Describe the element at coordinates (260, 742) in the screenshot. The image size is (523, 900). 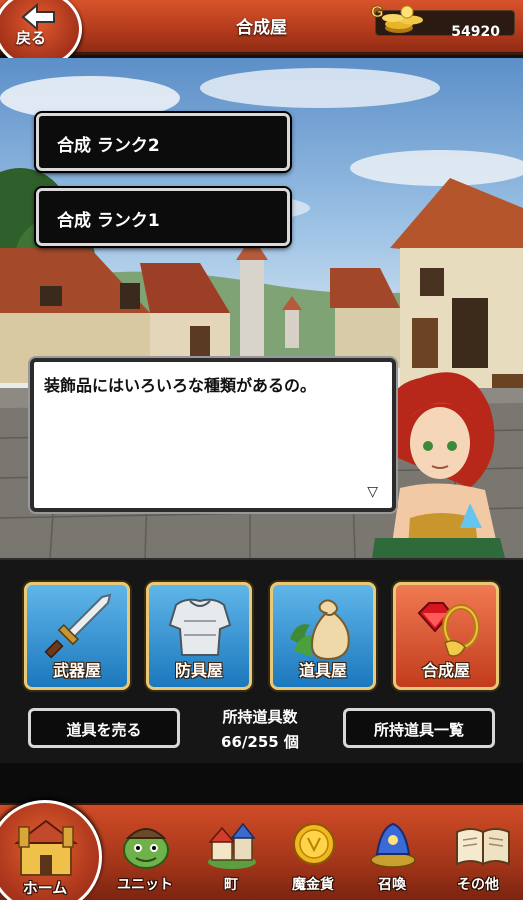
I see `inventory-count: 66/255 個` at that location.